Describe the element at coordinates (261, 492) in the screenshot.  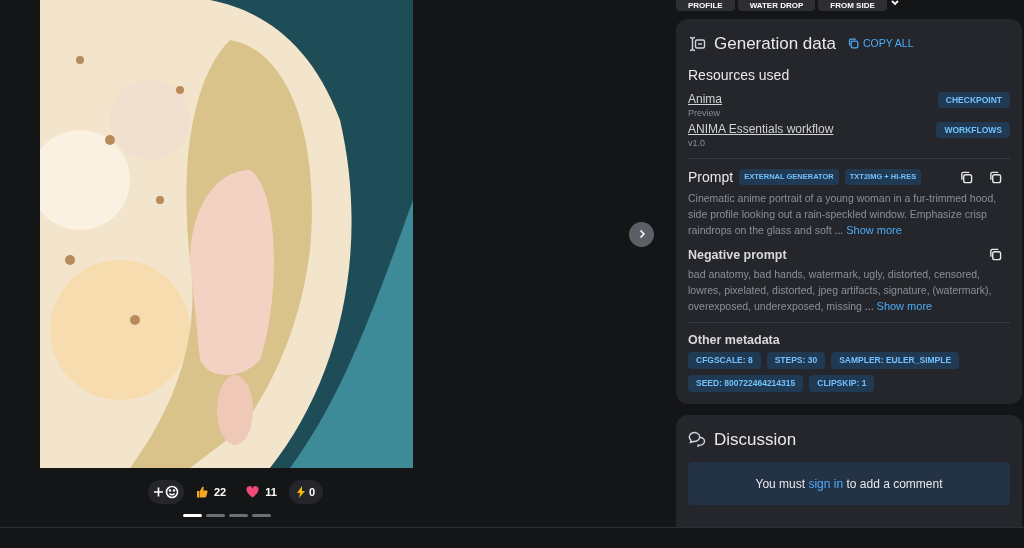
I see `heart-reaction-button: 11` at that location.